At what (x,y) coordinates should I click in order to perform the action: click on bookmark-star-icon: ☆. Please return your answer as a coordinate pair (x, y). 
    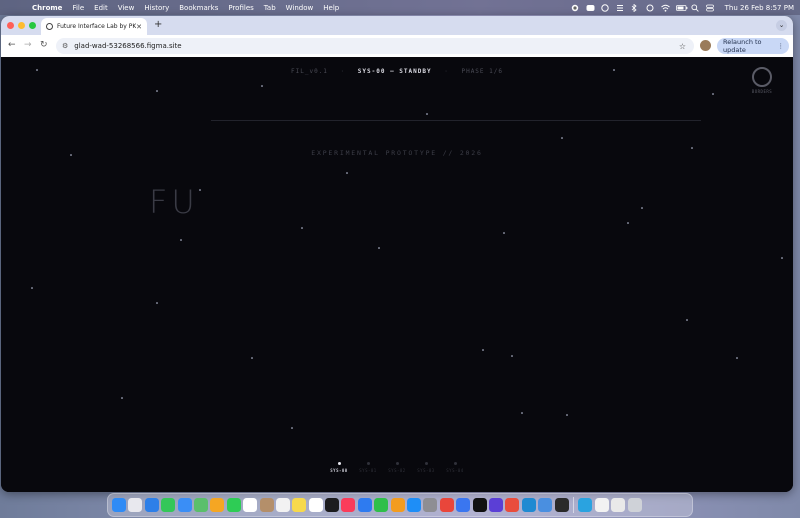
    Looking at the image, I should click on (682, 46).